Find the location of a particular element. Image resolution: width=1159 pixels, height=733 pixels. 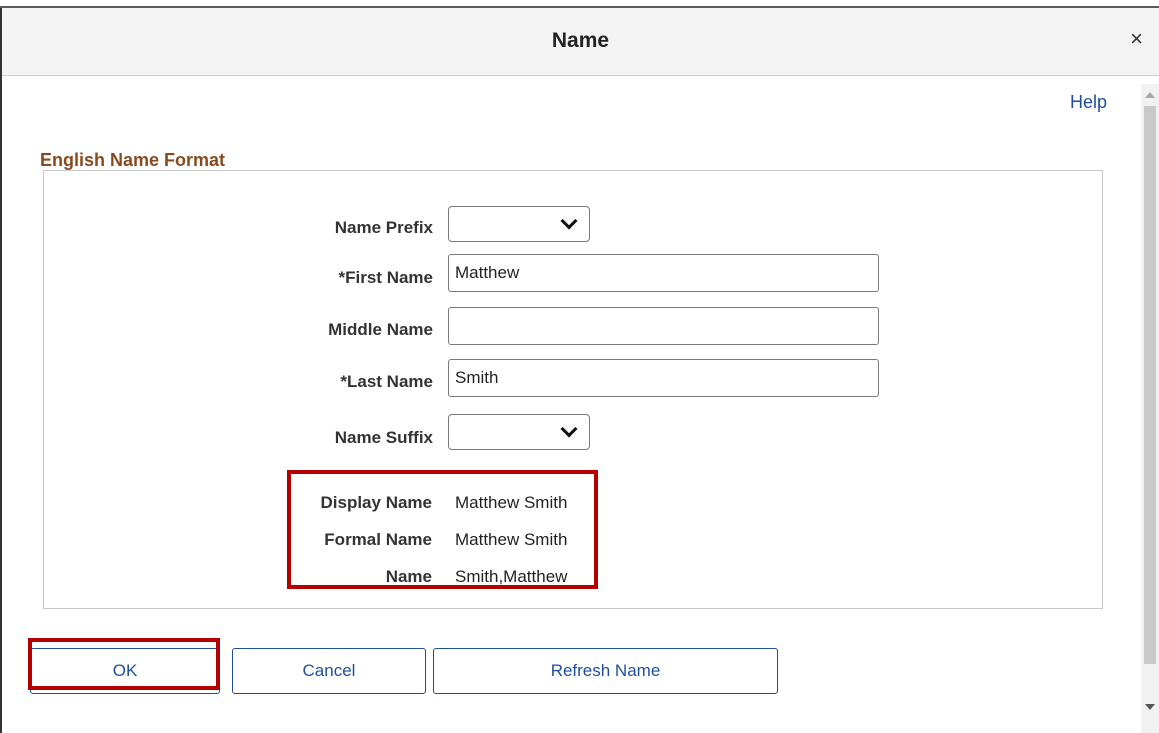

name-prefix-select is located at coordinates (519, 224).